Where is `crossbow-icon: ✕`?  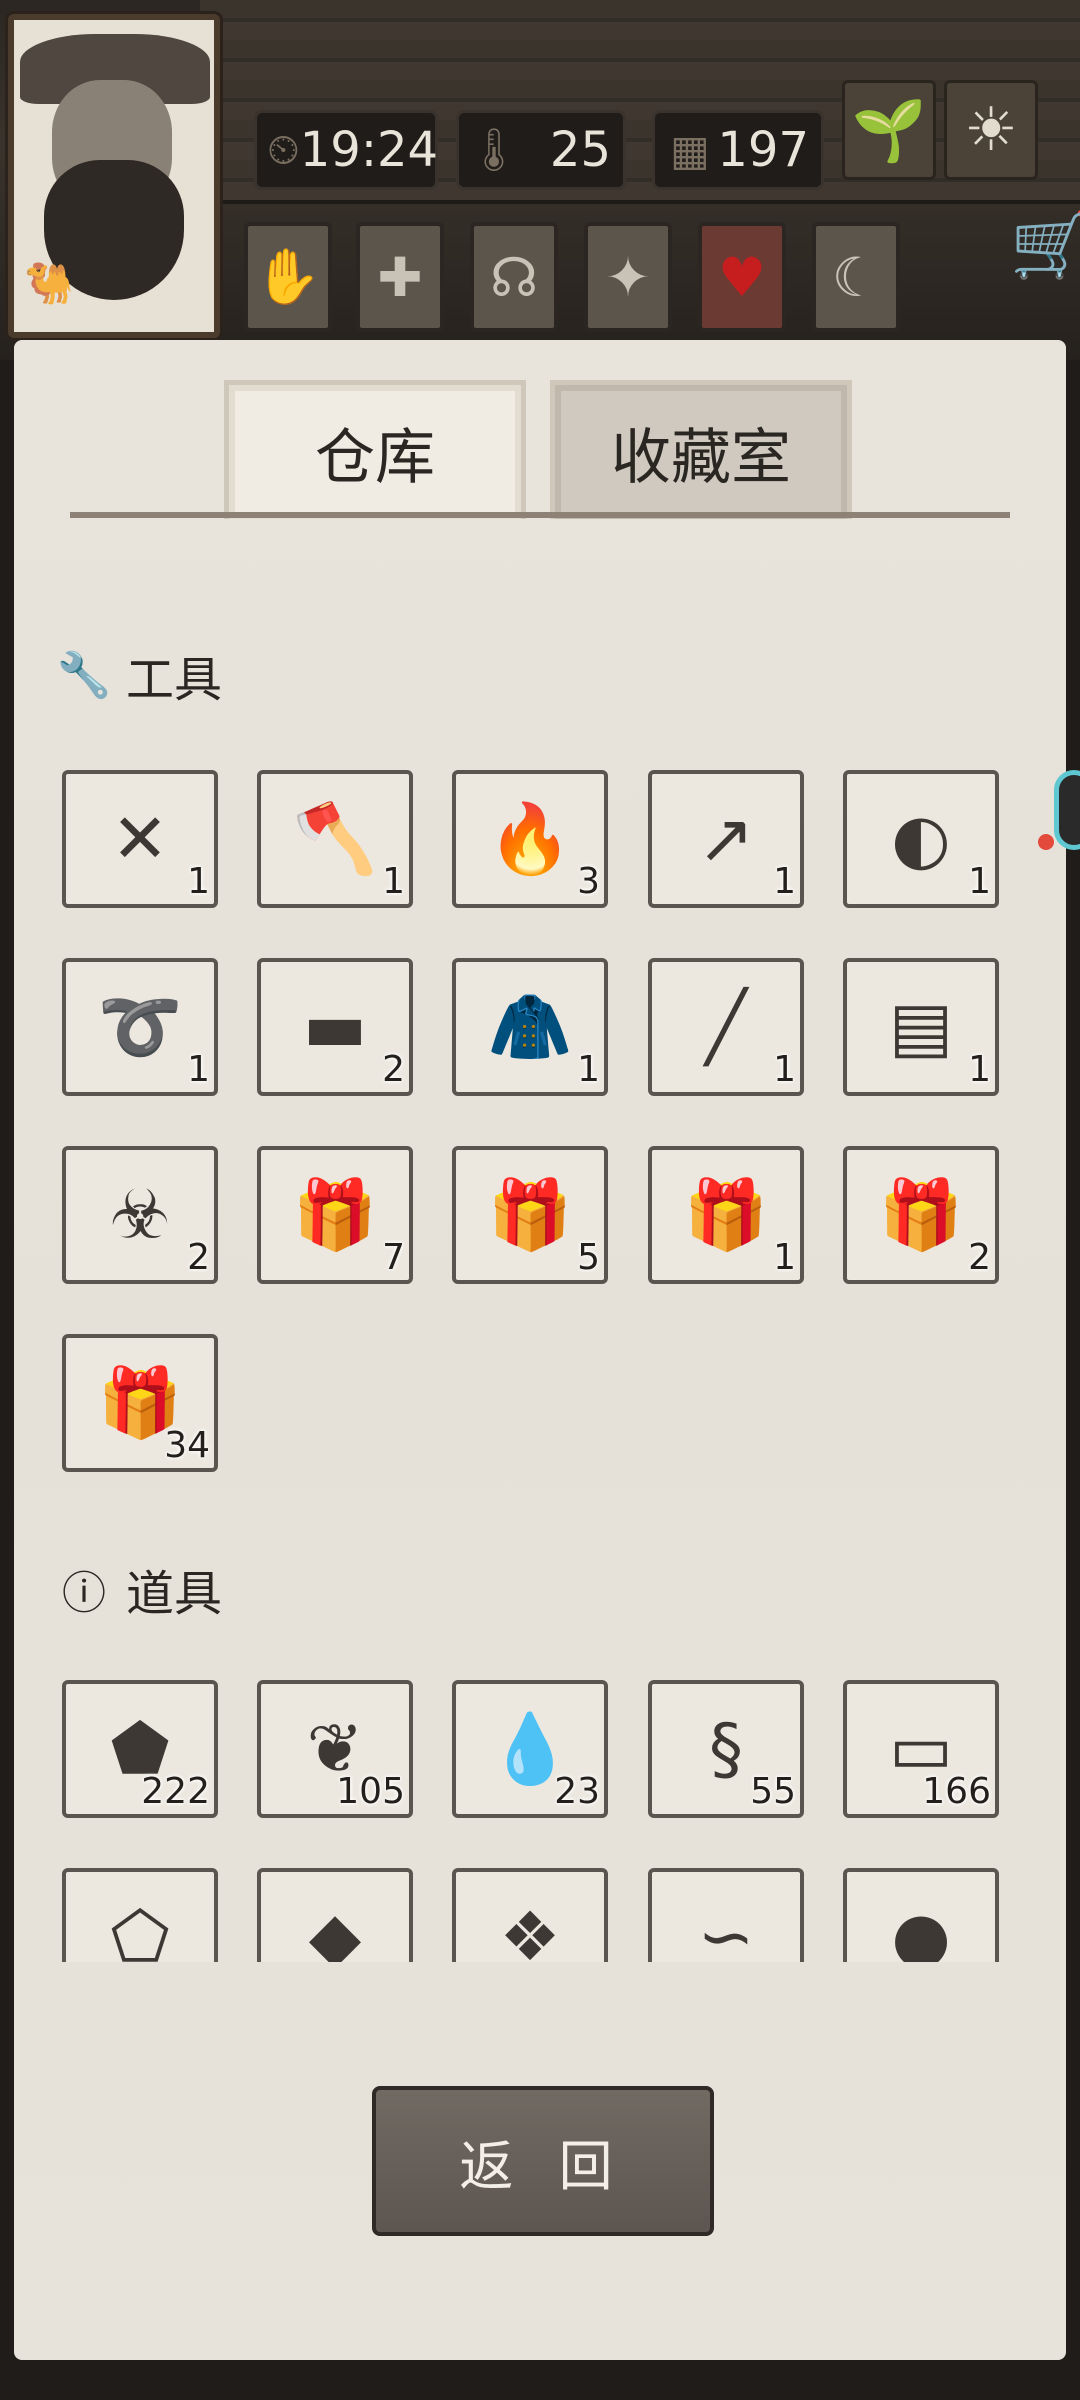 crossbow-icon: ✕ is located at coordinates (140, 839).